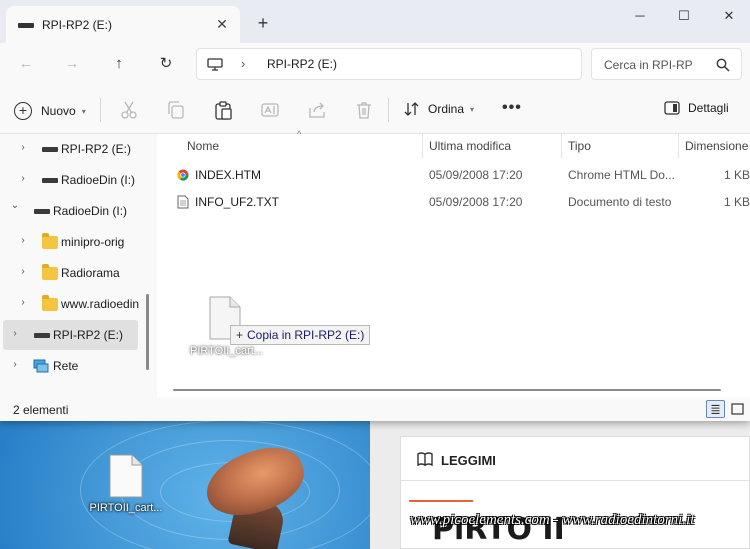 The image size is (750, 549). Describe the element at coordinates (708, 108) in the screenshot. I see `details-label: Dettagli` at that location.